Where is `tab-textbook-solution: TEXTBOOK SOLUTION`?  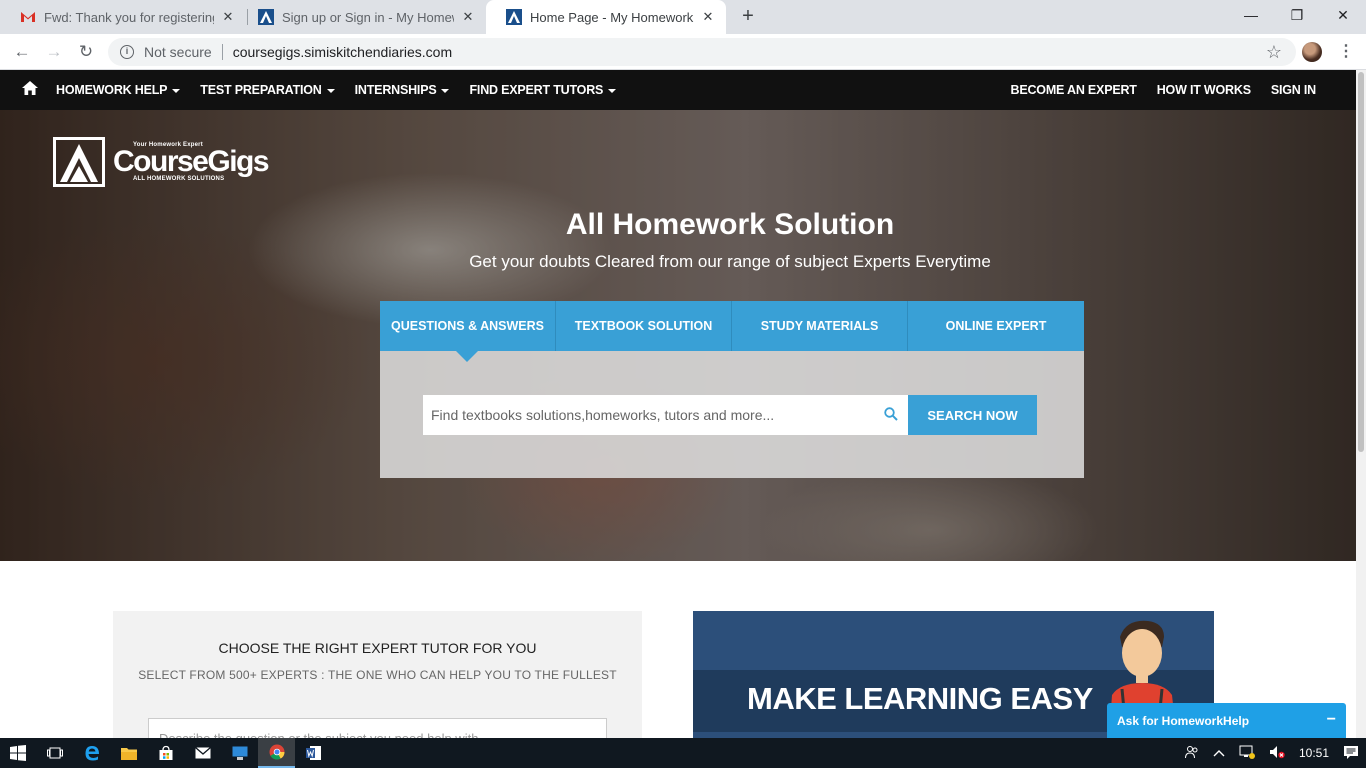 tab-textbook-solution: TEXTBOOK SOLUTION is located at coordinates (644, 326).